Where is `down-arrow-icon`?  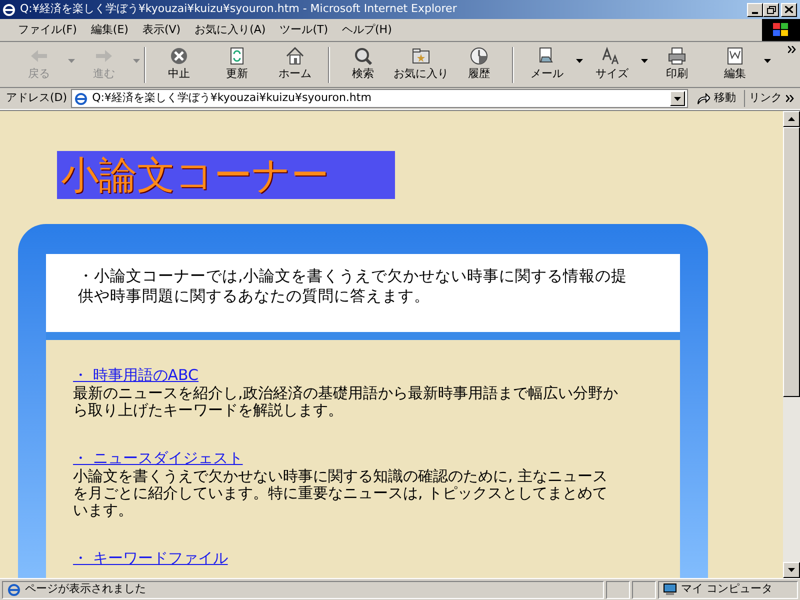 down-arrow-icon is located at coordinates (791, 570).